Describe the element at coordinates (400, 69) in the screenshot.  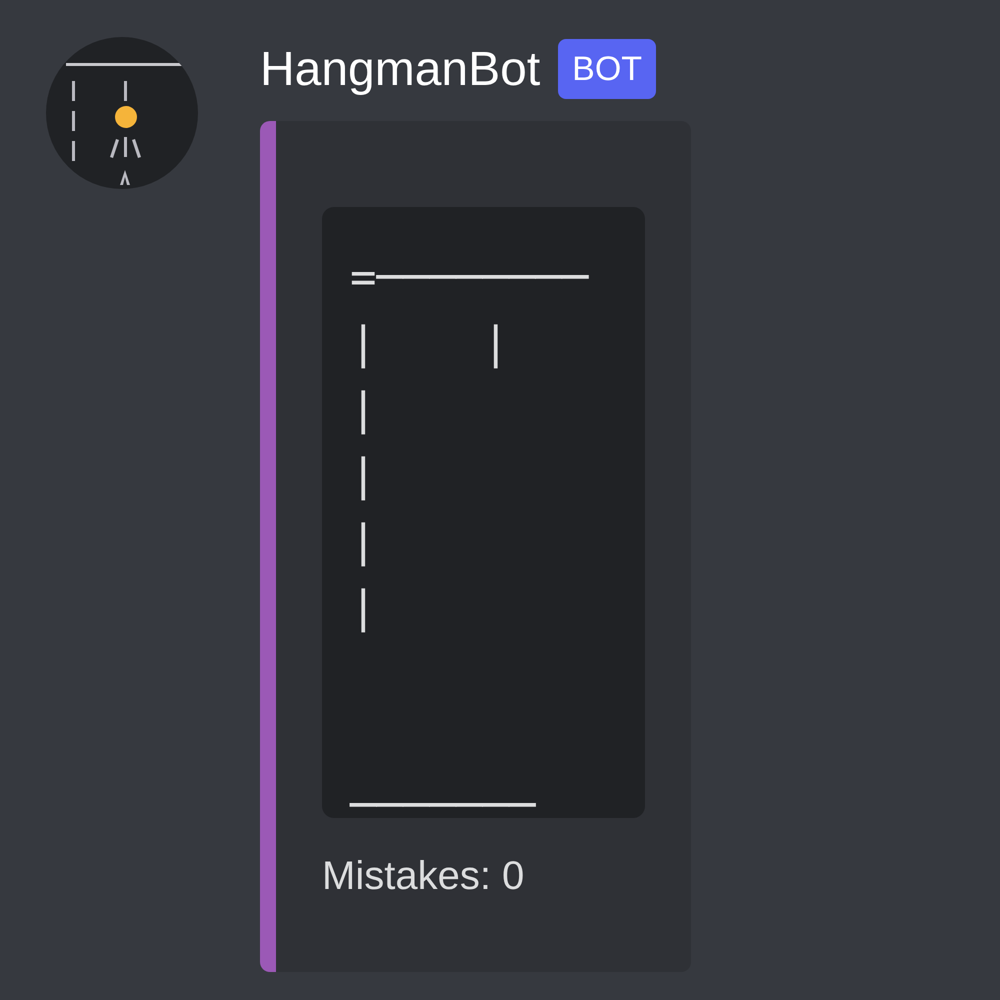
I see `username: HangmanBot` at that location.